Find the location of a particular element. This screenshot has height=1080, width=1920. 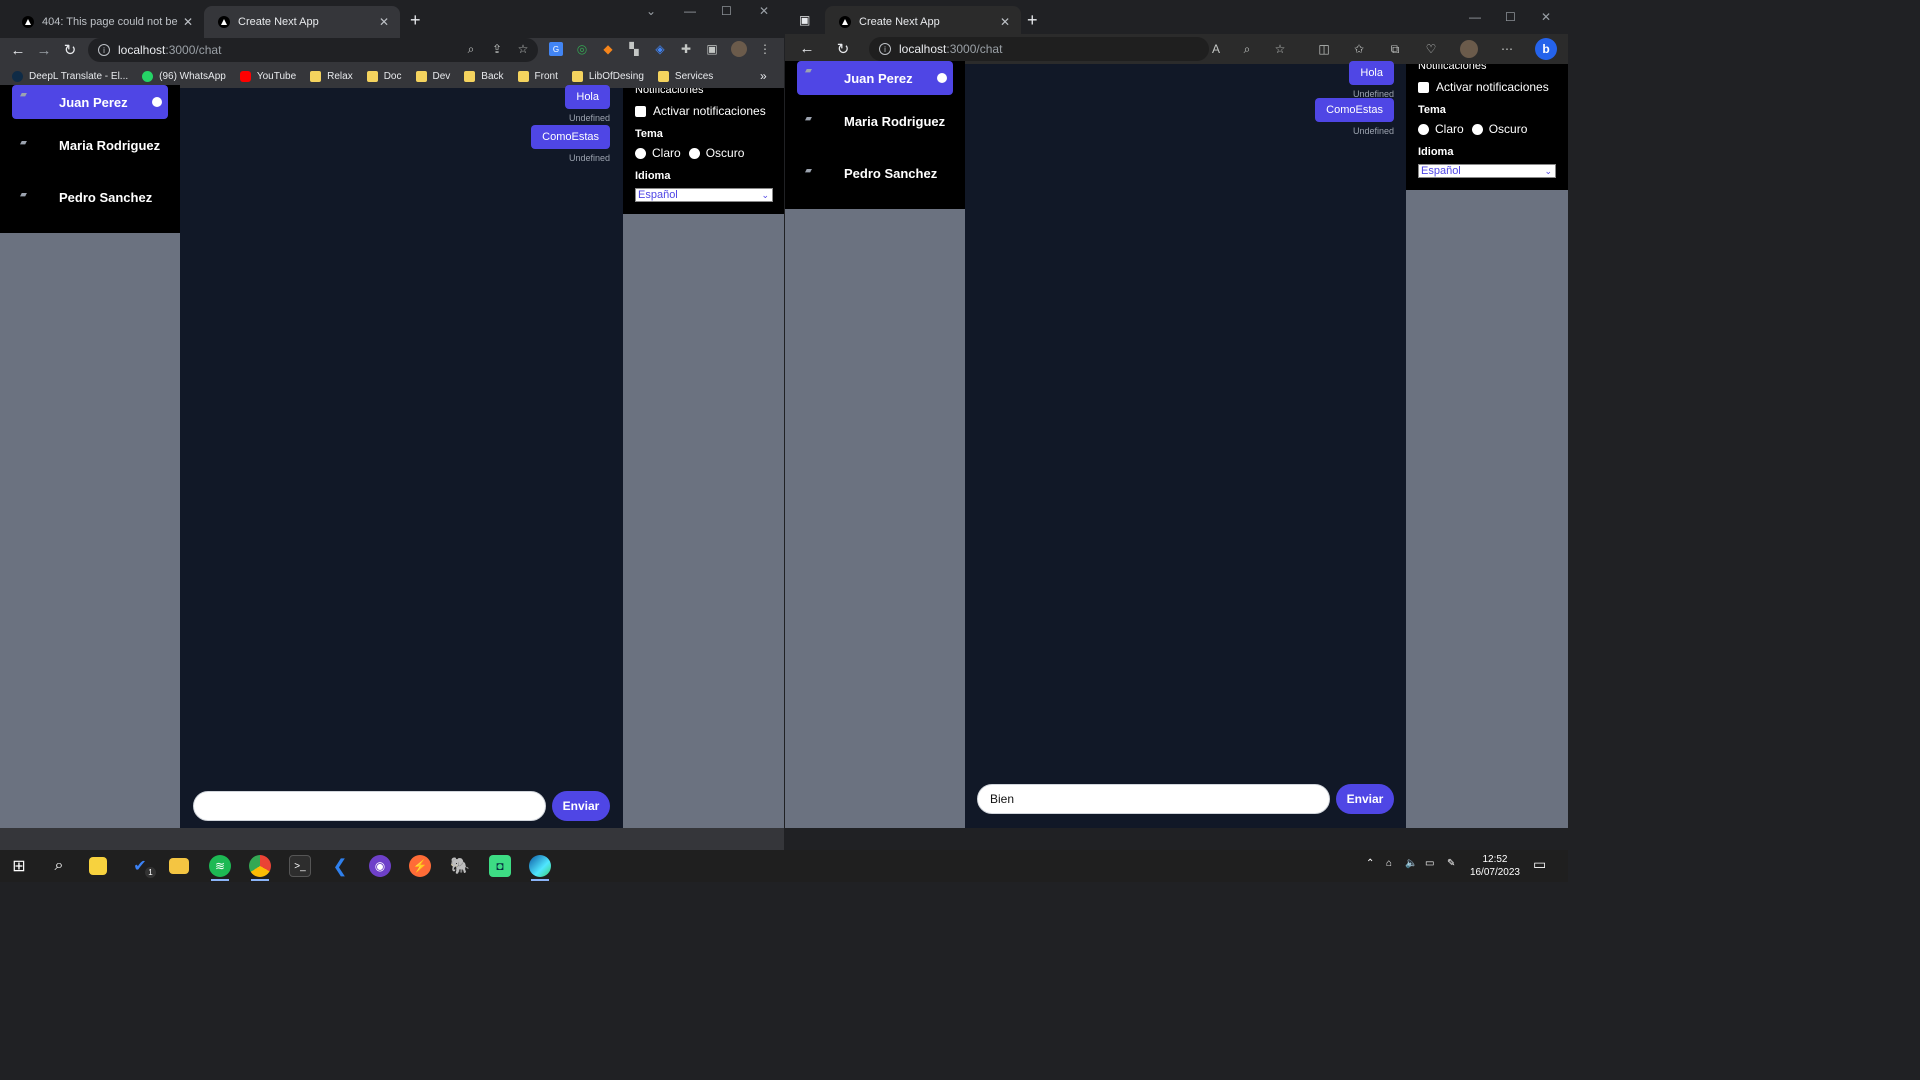

tab-actions-icon: ▣ is located at coordinates (804, 20).